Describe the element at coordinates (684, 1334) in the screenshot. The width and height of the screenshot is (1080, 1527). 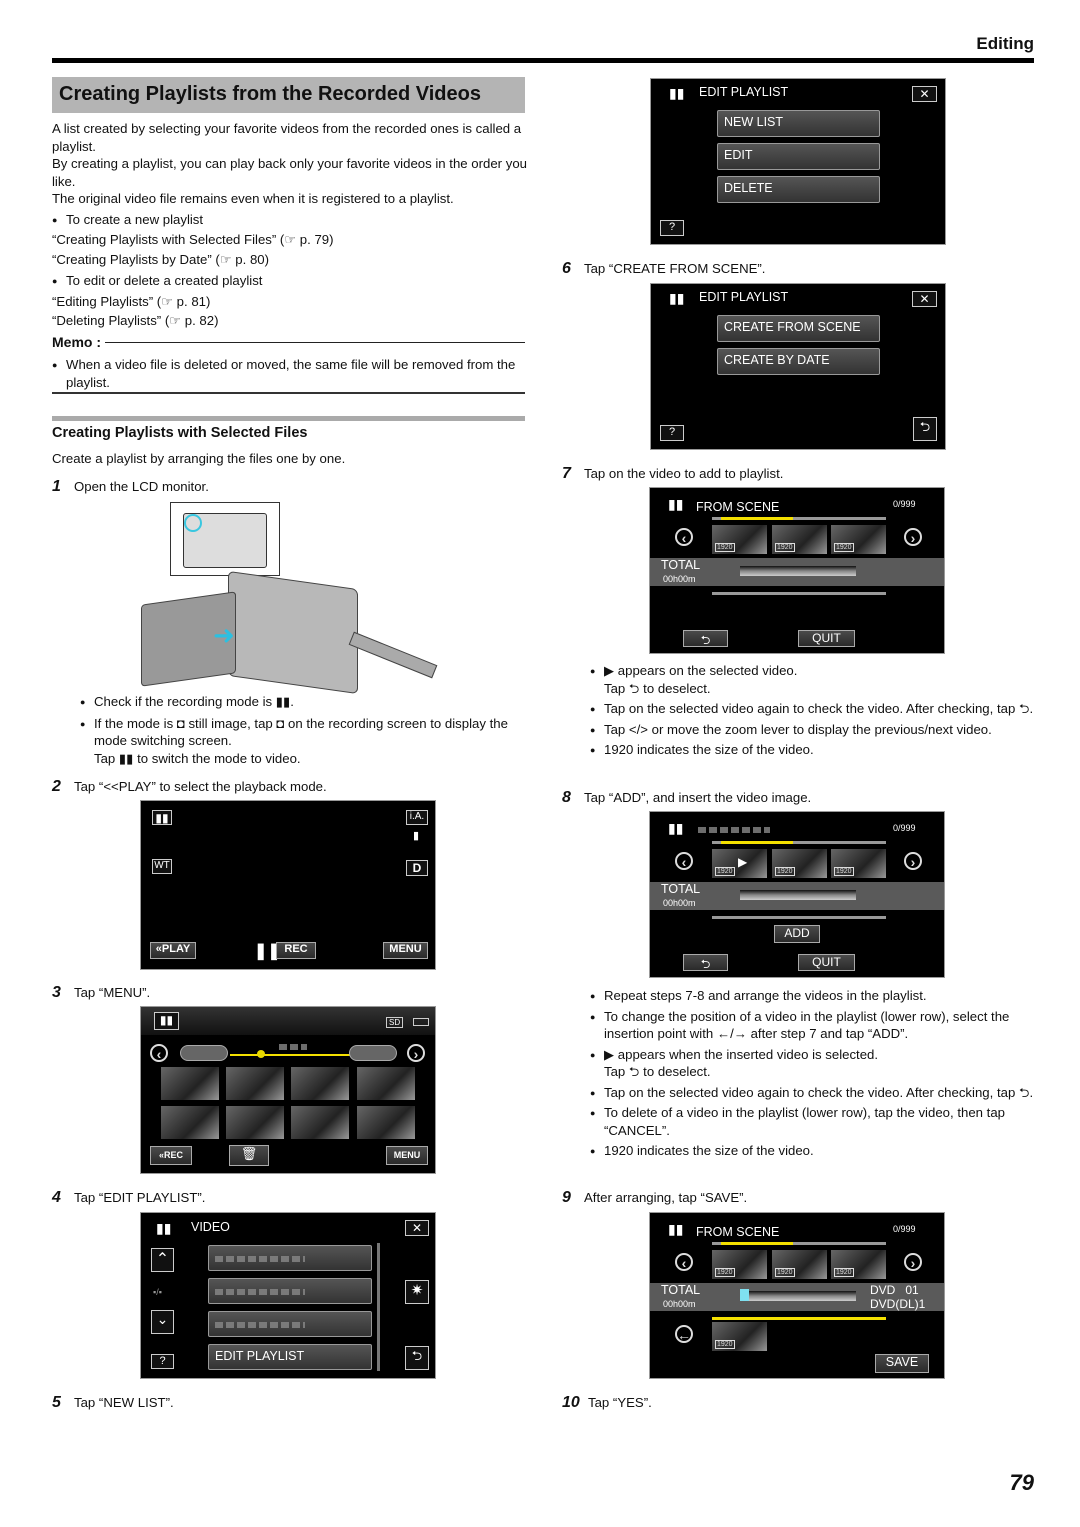
I see `insert-left-icon: ←` at that location.